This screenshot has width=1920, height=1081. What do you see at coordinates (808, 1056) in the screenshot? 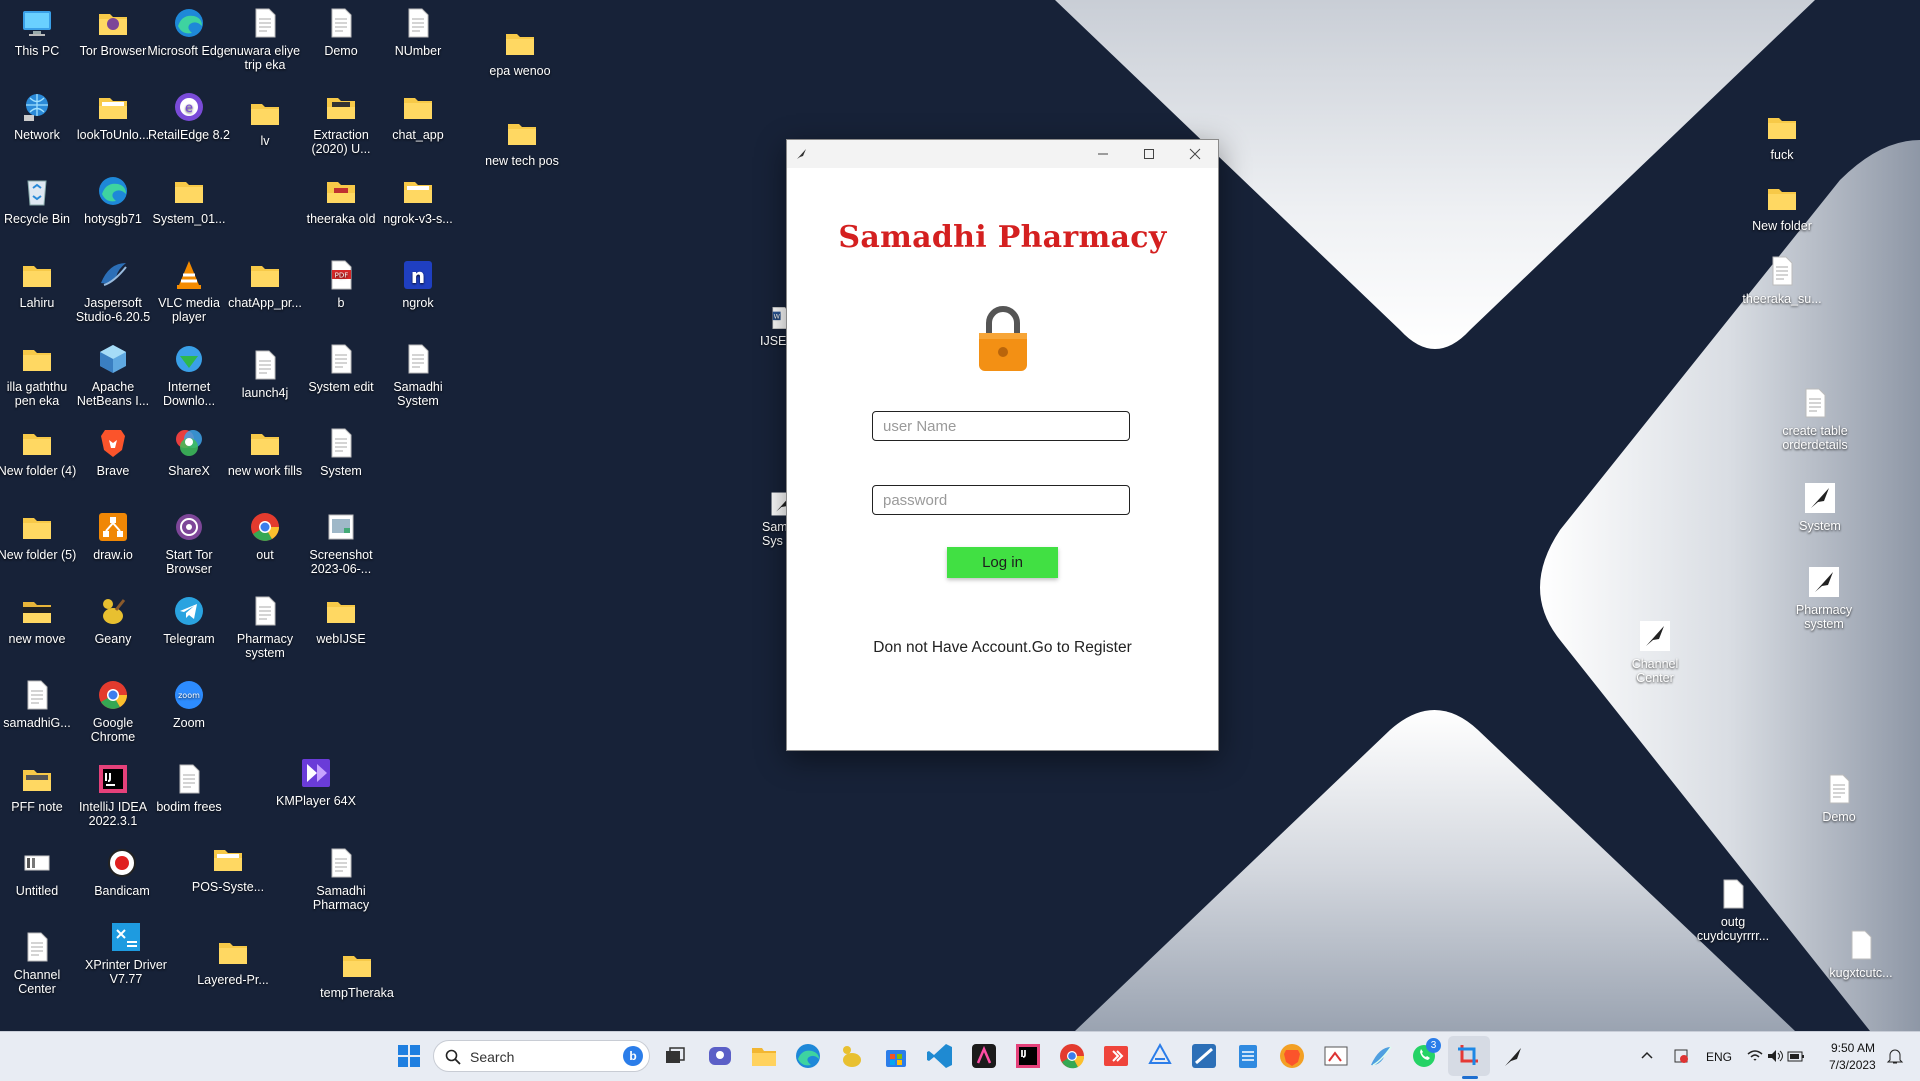
I see `edge-icon` at bounding box center [808, 1056].